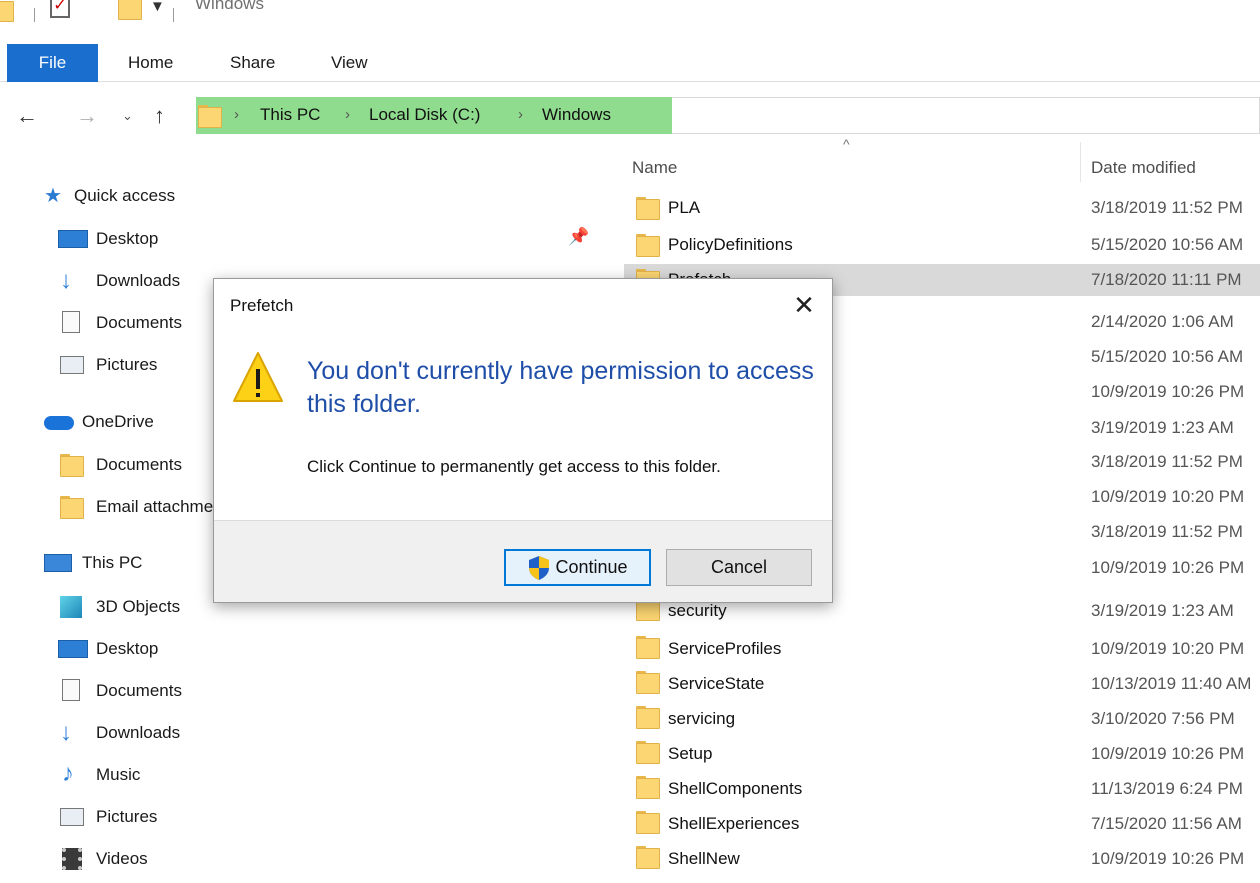 The width and height of the screenshot is (1260, 883). Describe the element at coordinates (87, 116) in the screenshot. I see `forward-arrow-icon: →` at that location.